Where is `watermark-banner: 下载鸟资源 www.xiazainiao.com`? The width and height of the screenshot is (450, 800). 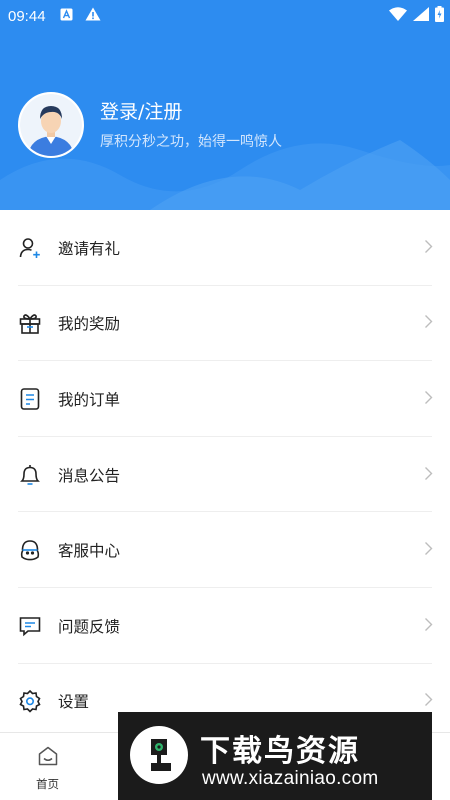
watermark-banner: 下载鸟资源 www.xiazainiao.com is located at coordinates (275, 756).